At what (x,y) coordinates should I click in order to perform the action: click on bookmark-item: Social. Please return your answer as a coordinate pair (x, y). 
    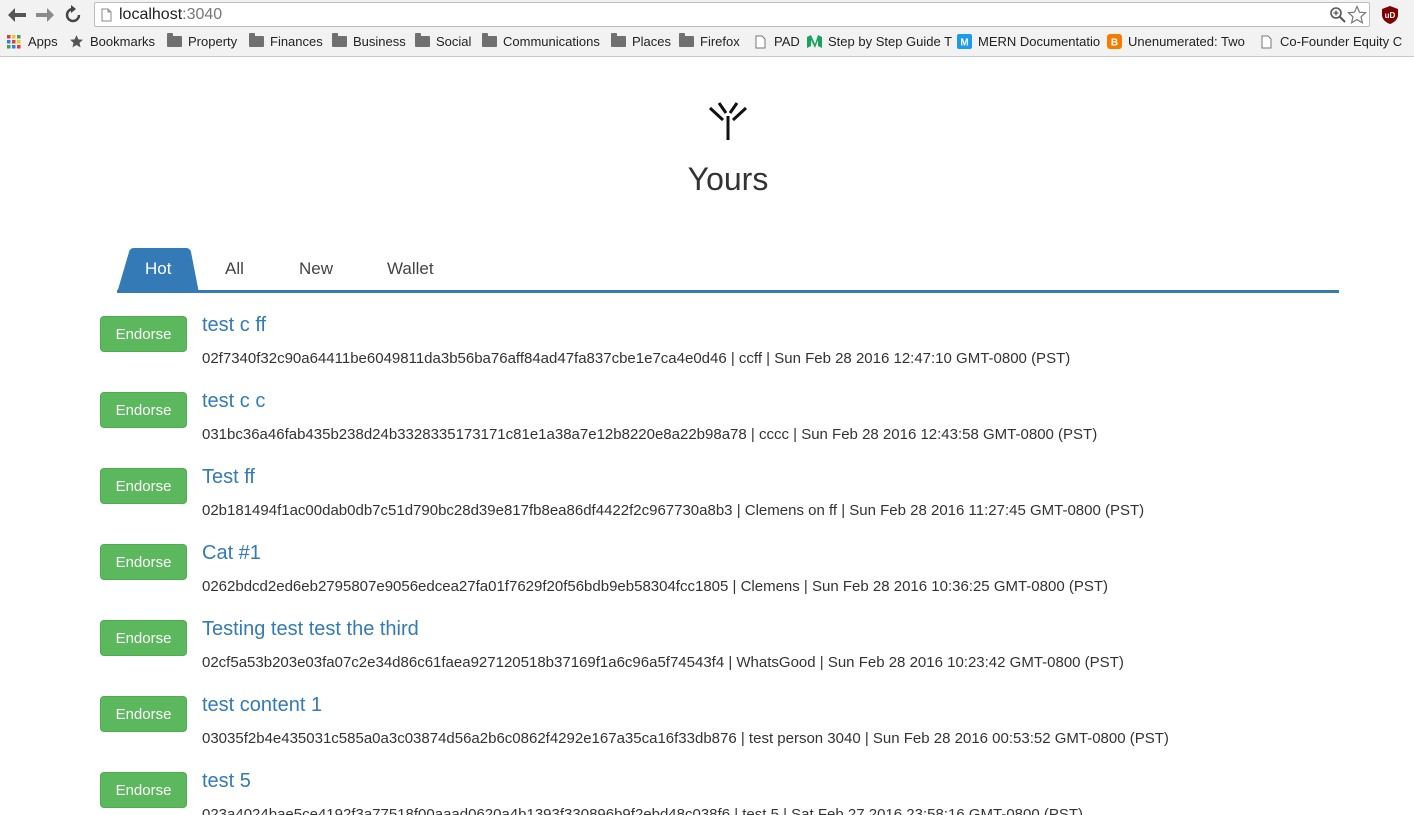
    Looking at the image, I should click on (443, 41).